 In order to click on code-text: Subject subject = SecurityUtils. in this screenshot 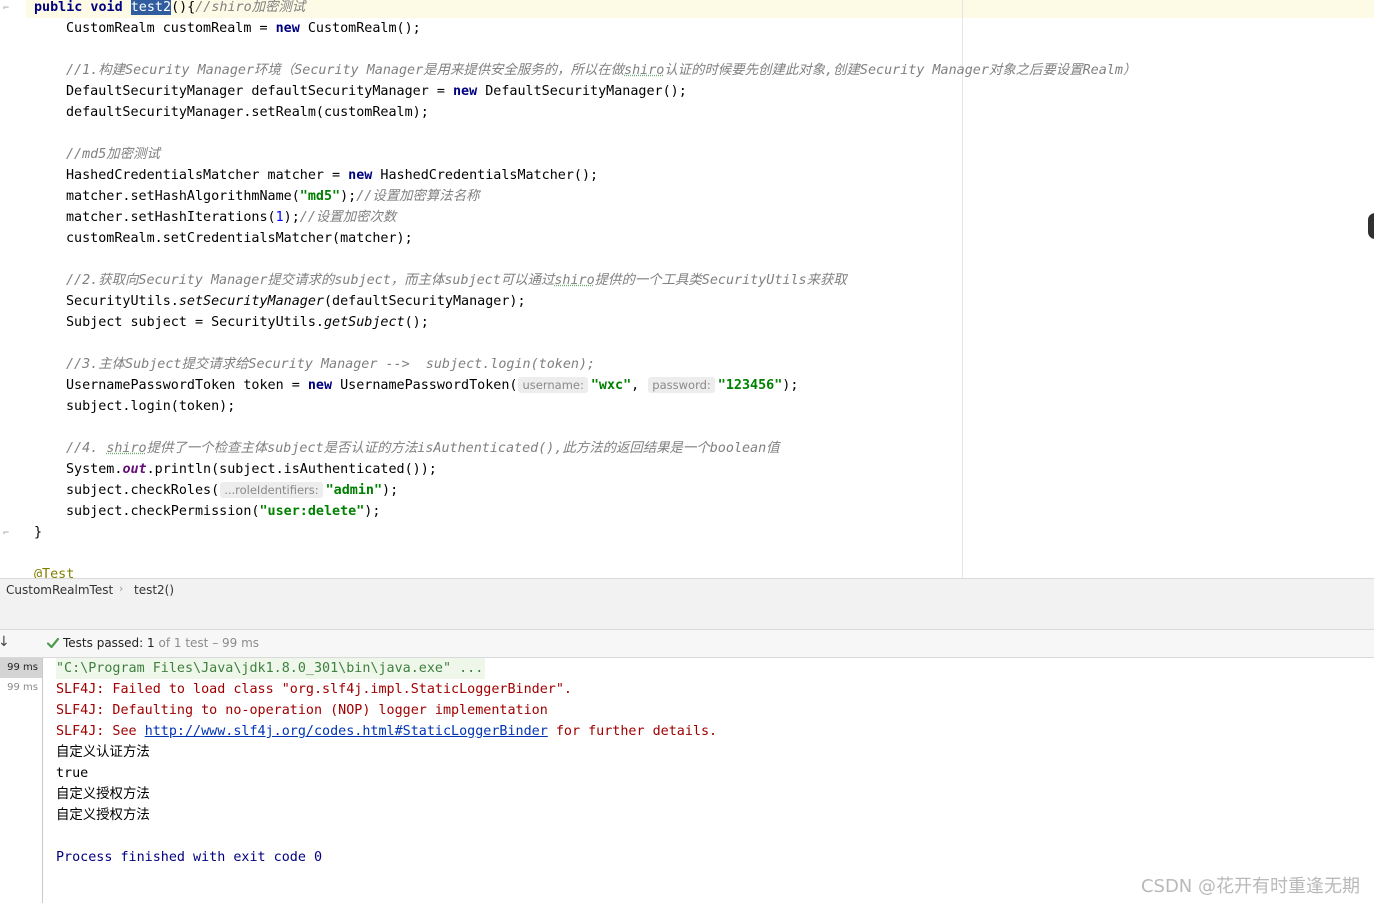, I will do `click(195, 322)`.